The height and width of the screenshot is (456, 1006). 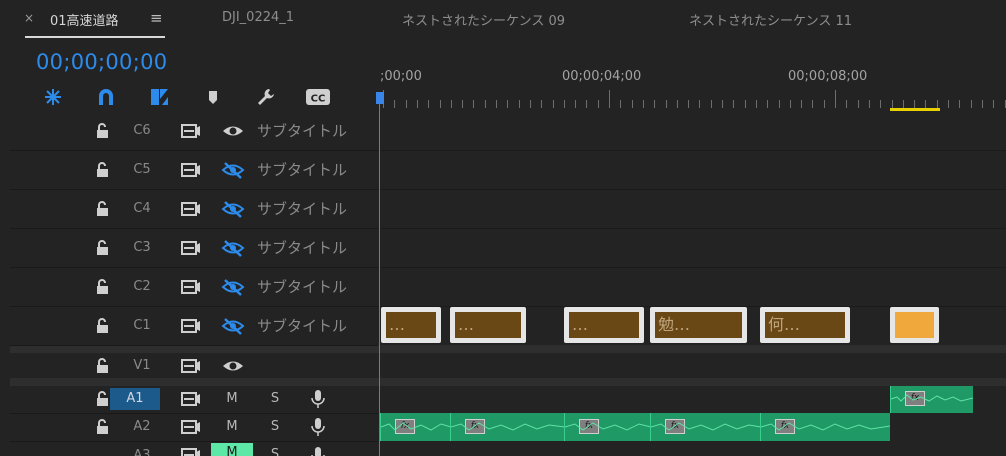 I want to click on add-marker-icon, so click(x=213, y=97).